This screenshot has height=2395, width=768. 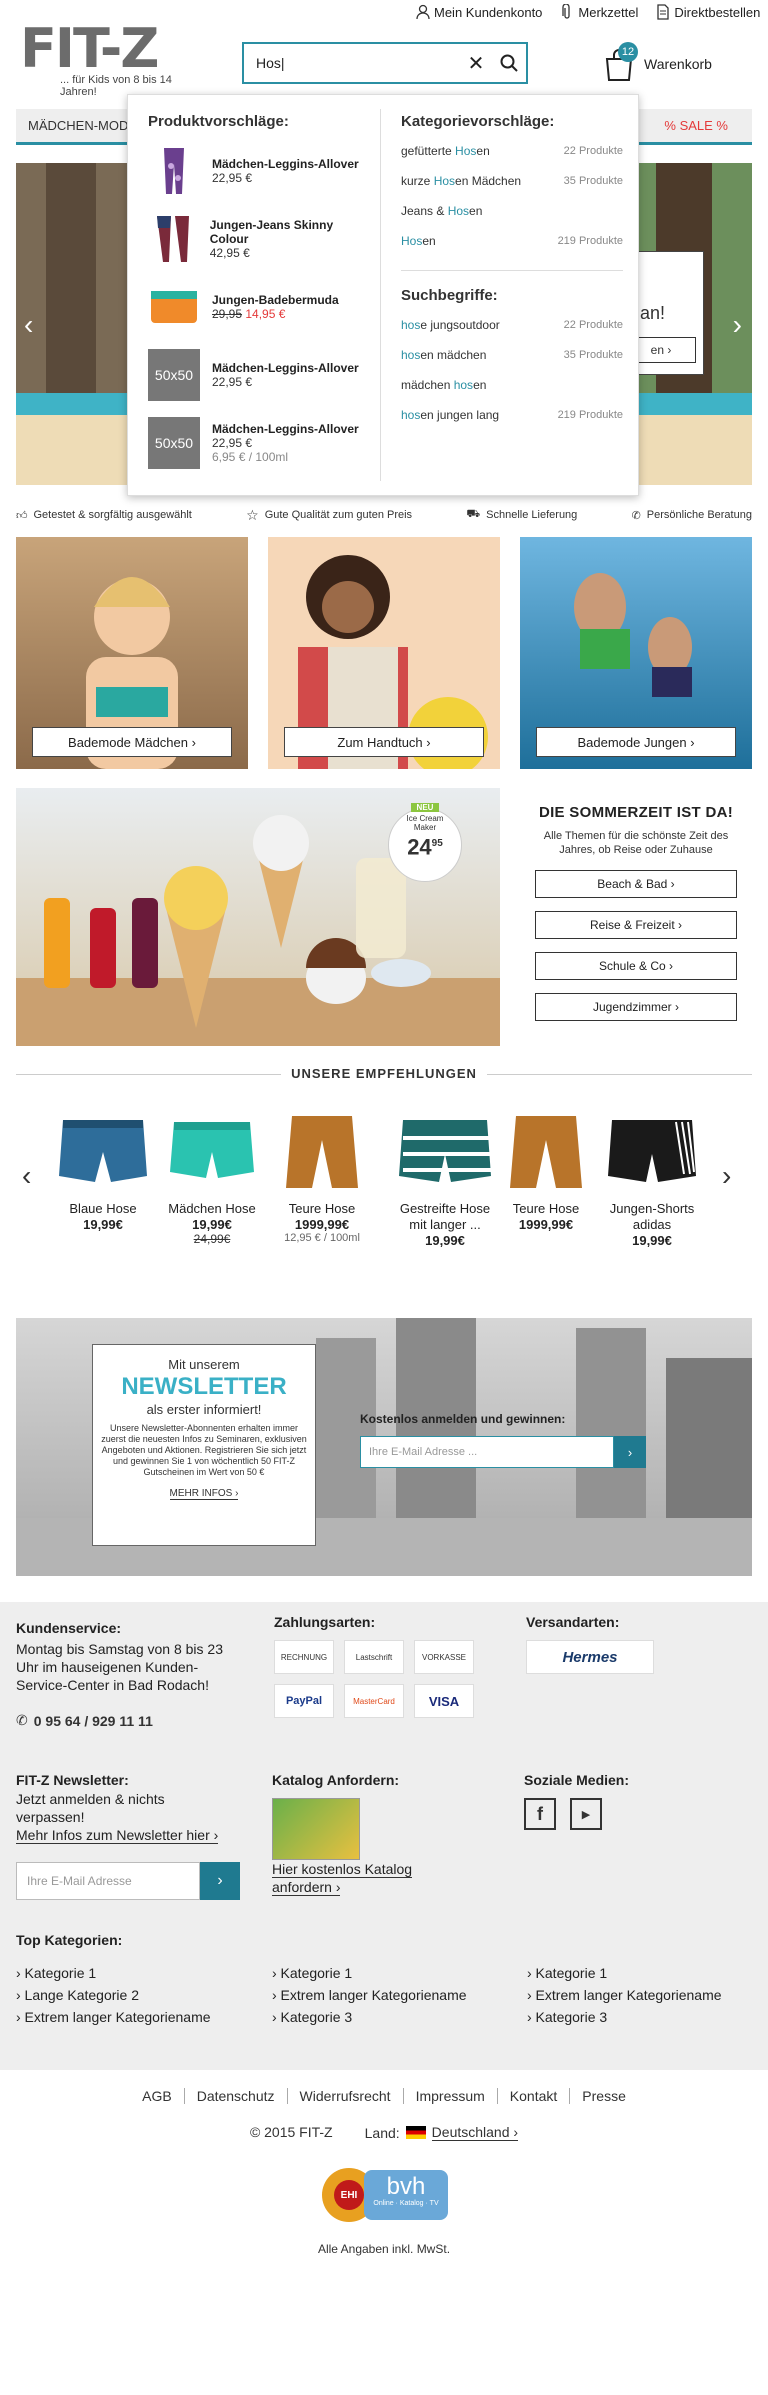 What do you see at coordinates (512, 241) in the screenshot?
I see `suggest-category: Hosen 219 Produkte` at bounding box center [512, 241].